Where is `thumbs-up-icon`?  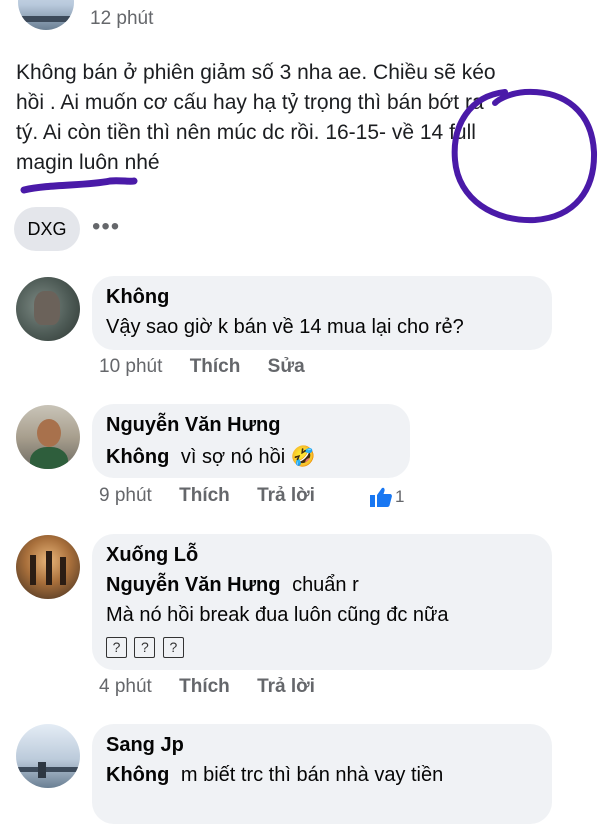 thumbs-up-icon is located at coordinates (381, 497).